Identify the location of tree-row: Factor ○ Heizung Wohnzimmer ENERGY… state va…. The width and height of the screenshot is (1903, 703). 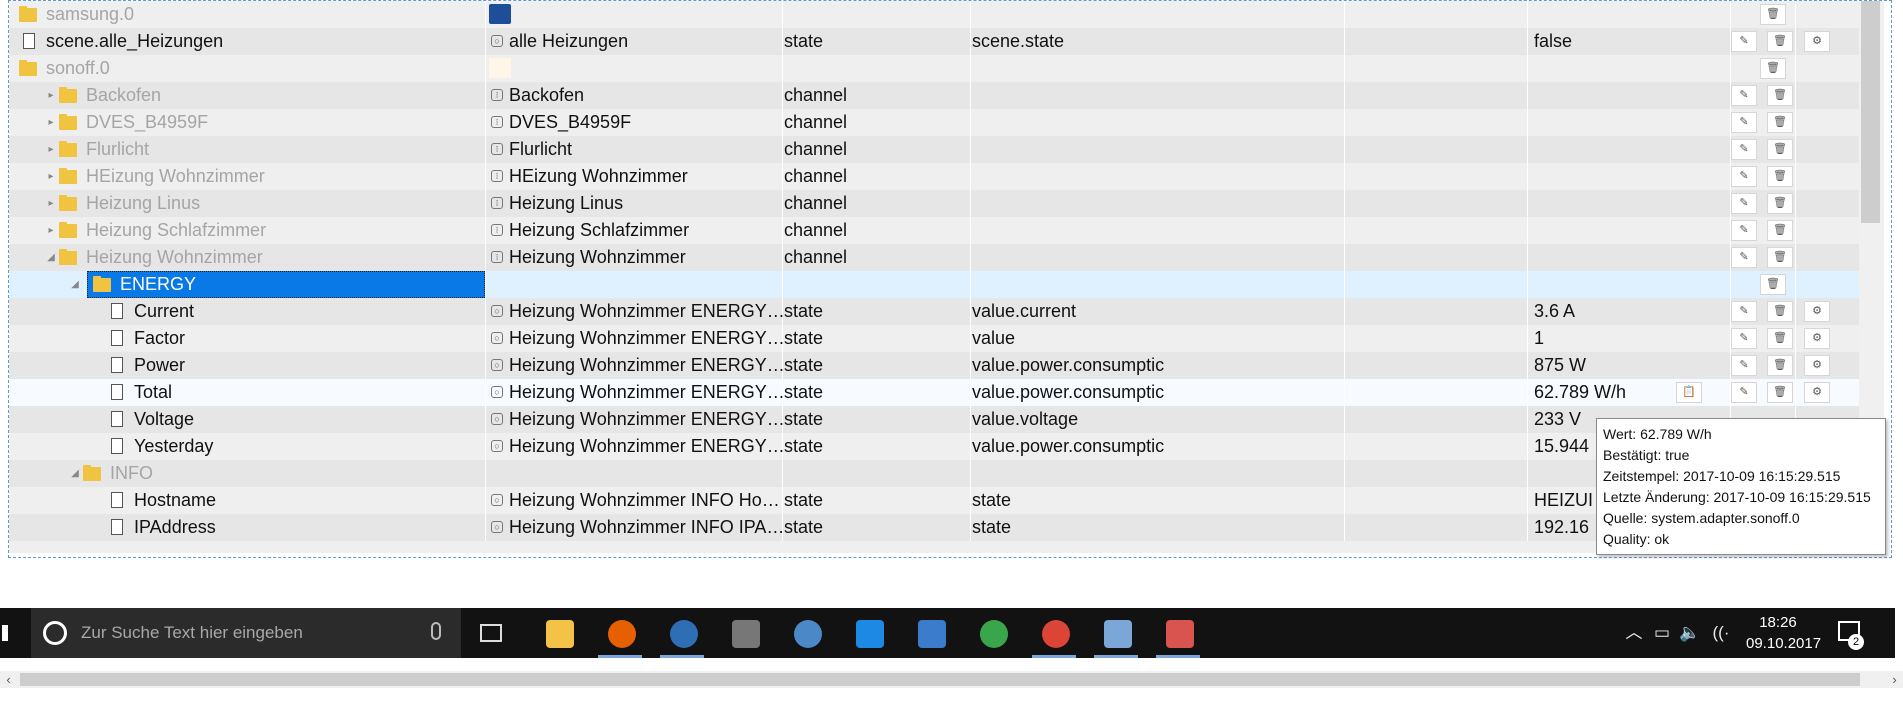
(934, 338).